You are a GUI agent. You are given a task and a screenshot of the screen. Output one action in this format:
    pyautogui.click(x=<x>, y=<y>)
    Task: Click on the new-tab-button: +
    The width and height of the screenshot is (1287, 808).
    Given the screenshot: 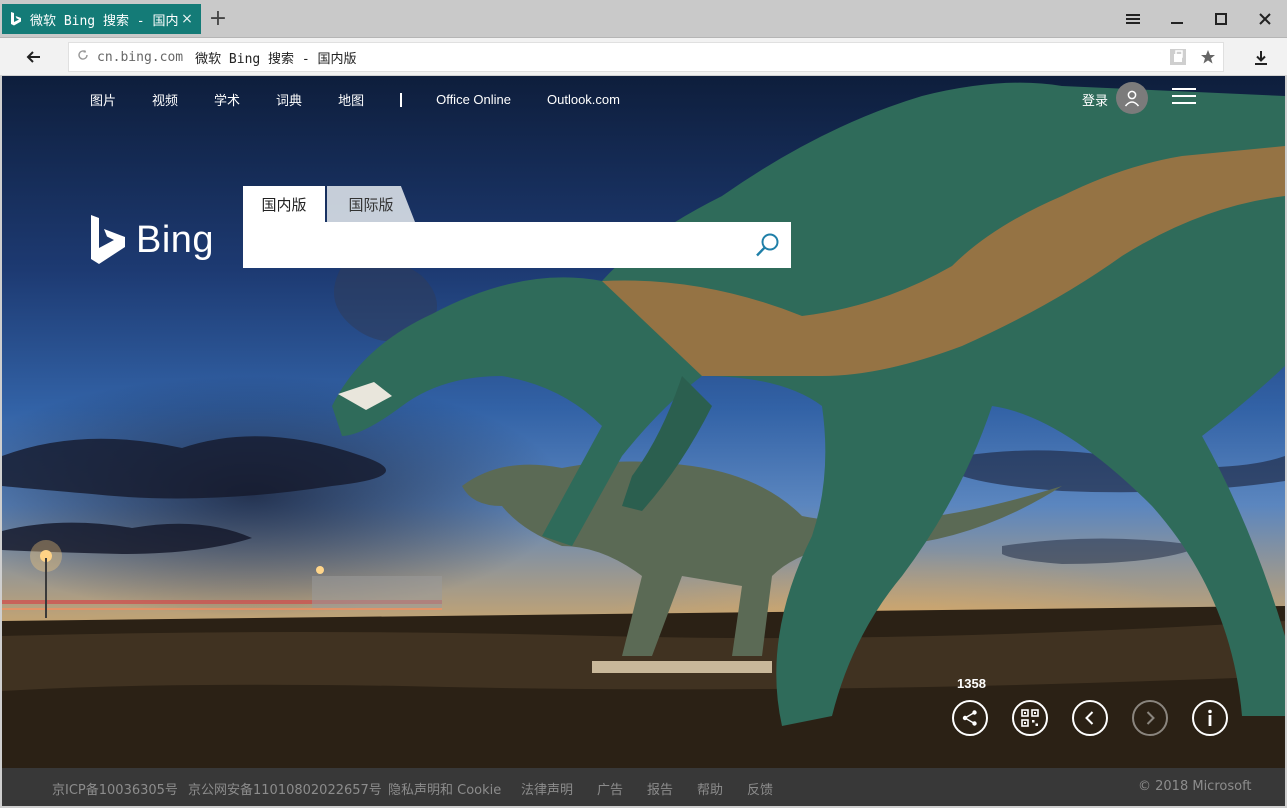 What is the action you would take?
    pyautogui.click(x=218, y=19)
    